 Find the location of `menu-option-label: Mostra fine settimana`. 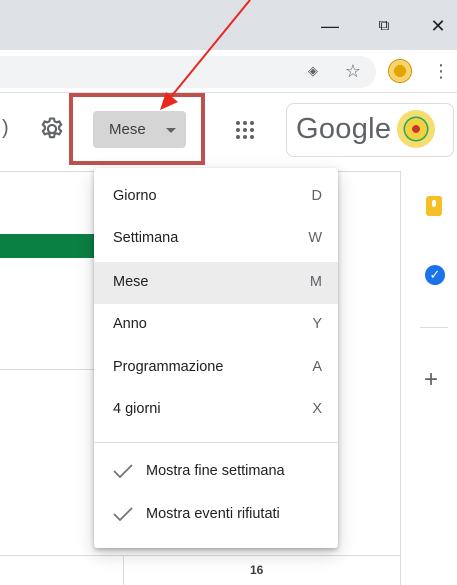

menu-option-label: Mostra fine settimana is located at coordinates (215, 471).